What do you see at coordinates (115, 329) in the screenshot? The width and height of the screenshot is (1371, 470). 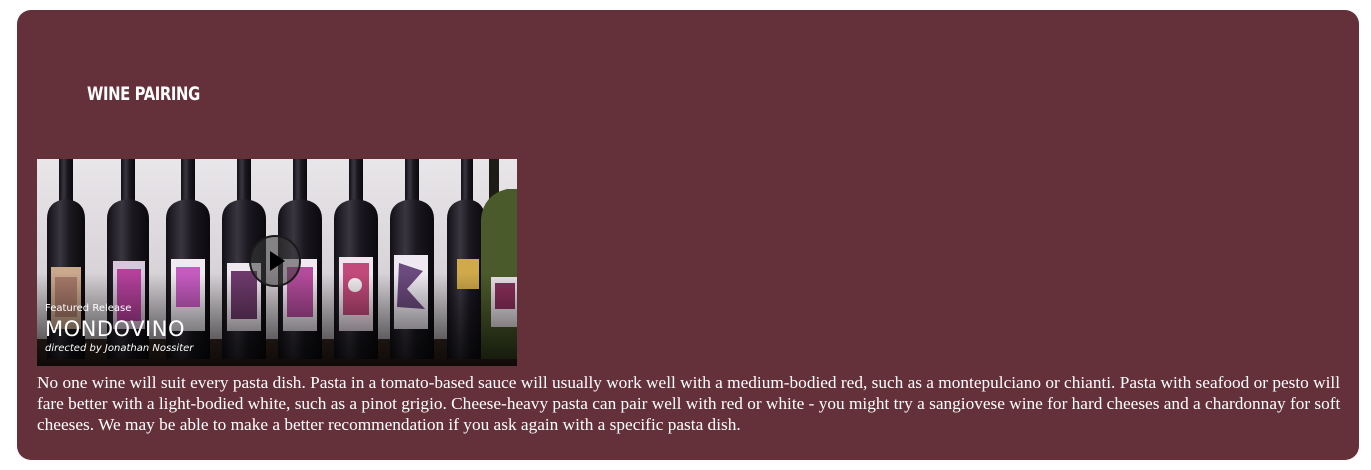 I see `video-title: MONDOVINO` at bounding box center [115, 329].